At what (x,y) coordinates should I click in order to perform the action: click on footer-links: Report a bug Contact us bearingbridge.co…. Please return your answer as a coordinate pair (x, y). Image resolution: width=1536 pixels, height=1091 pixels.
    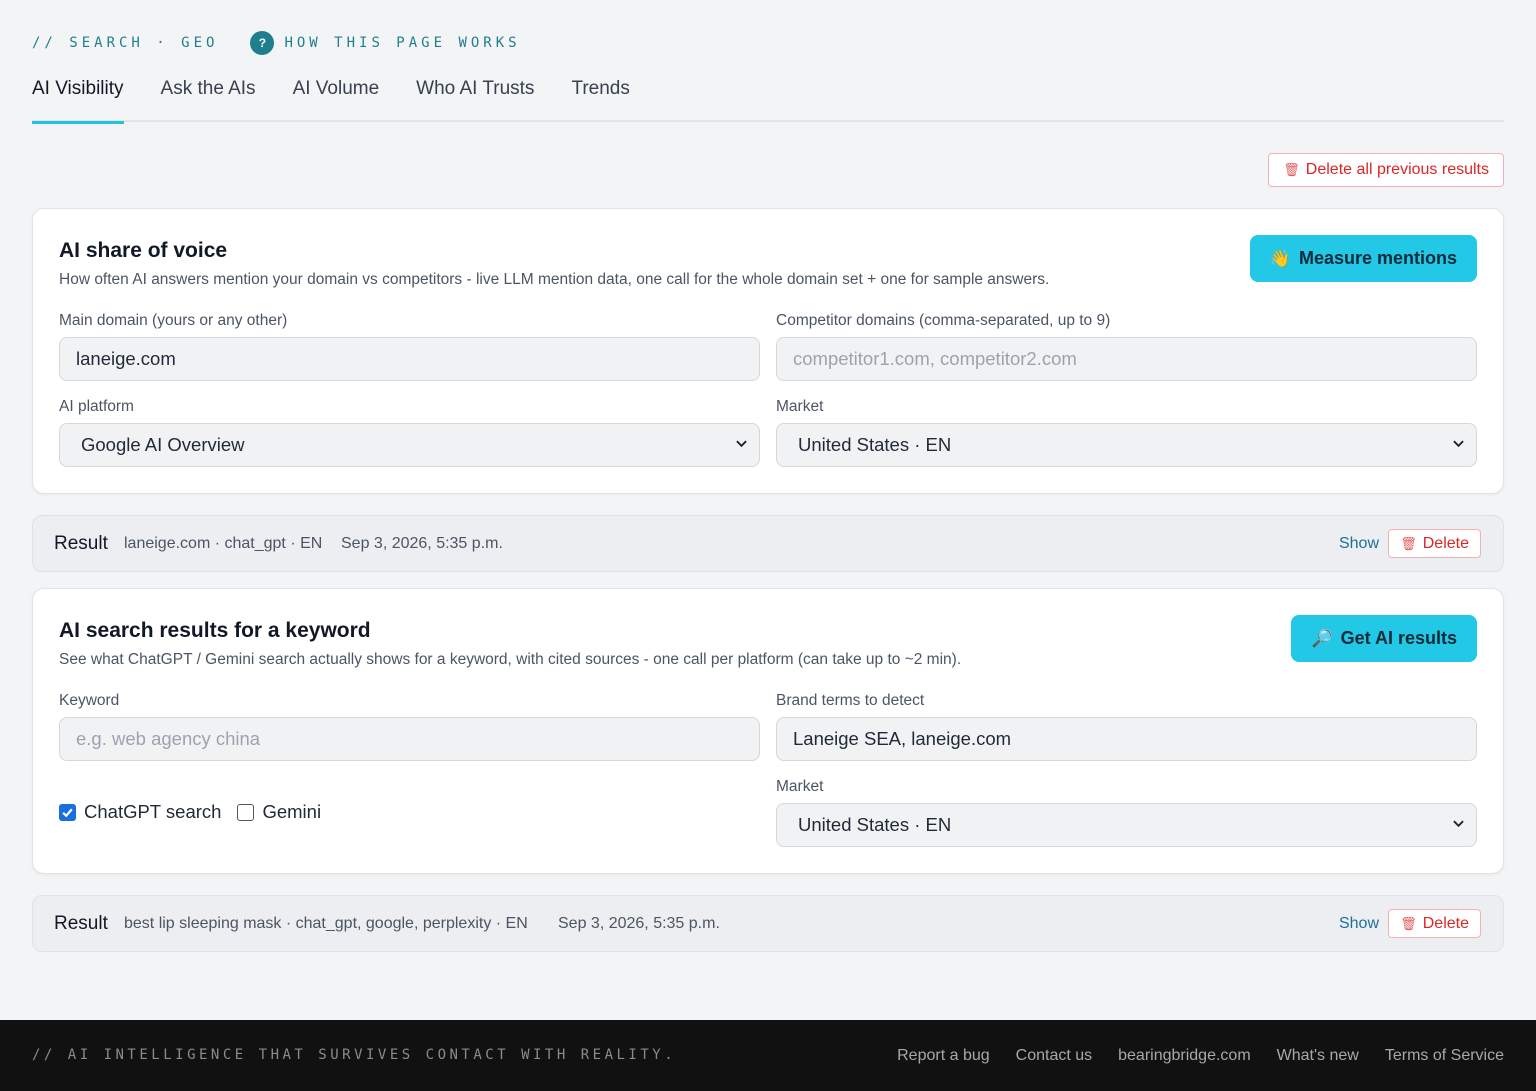
    Looking at the image, I should click on (1187, 1056).